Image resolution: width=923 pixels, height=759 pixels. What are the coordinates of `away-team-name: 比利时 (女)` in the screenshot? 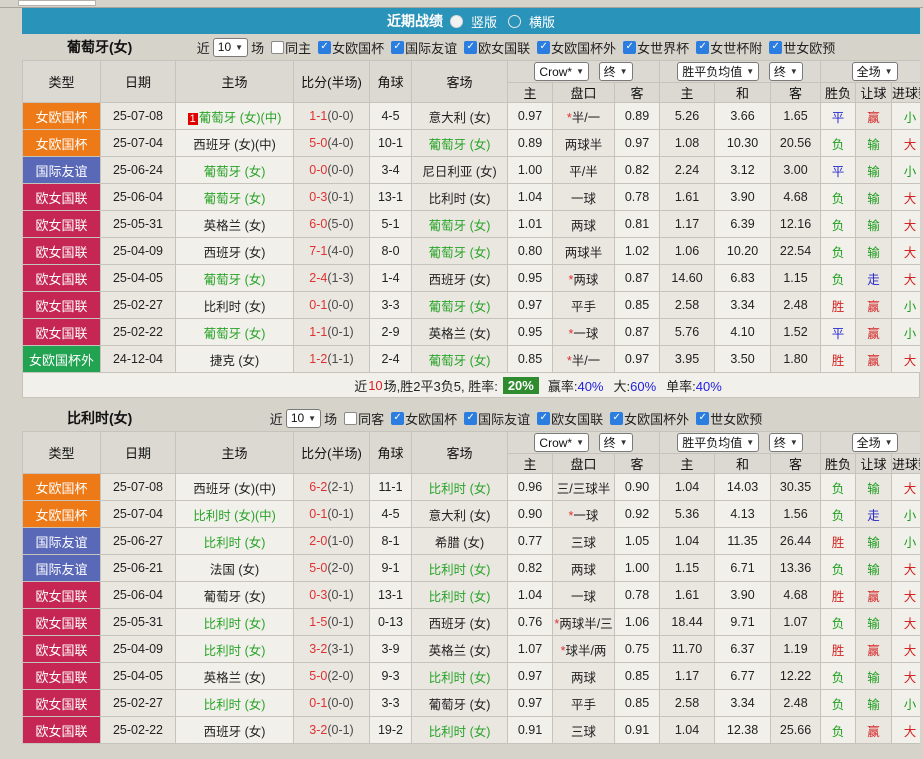 It's located at (459, 677).